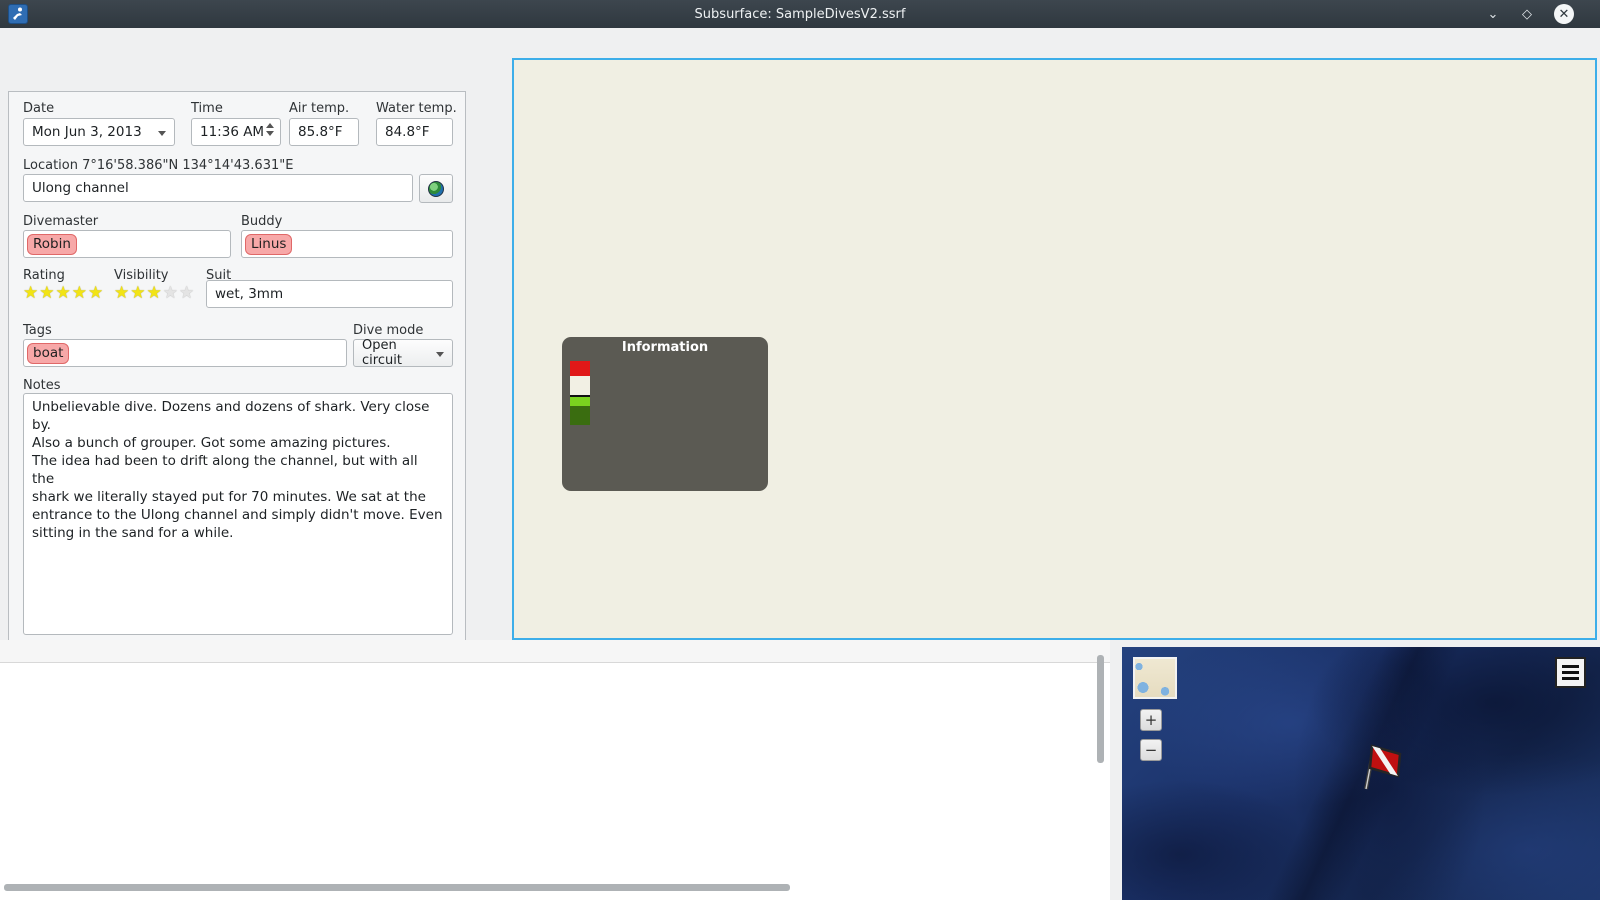  I want to click on dive-list-header, so click(555, 651).